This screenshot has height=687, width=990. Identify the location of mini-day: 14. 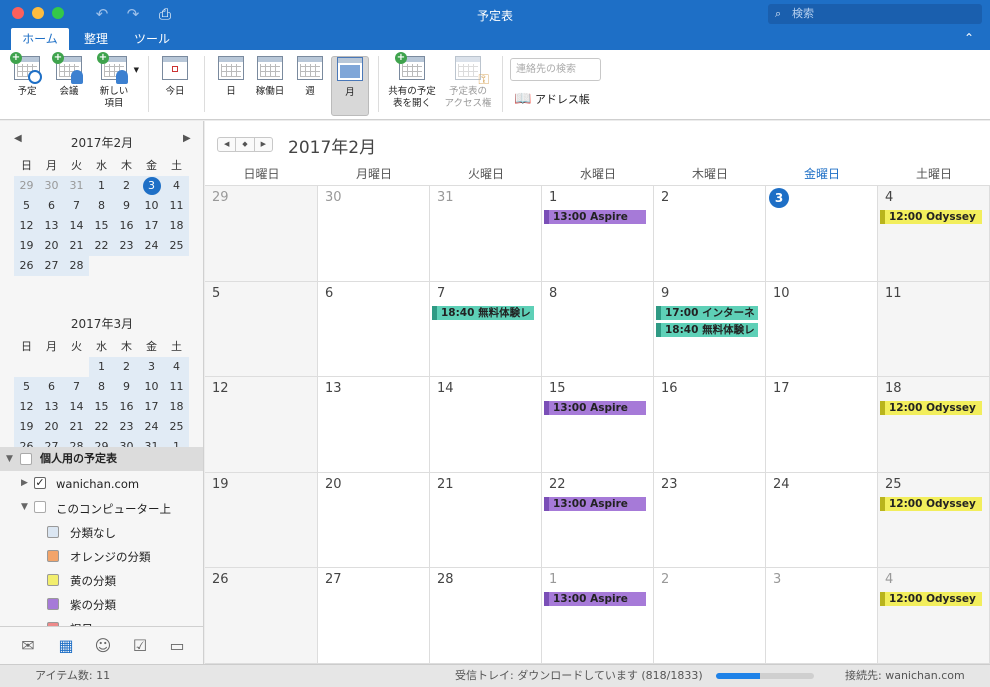
(76, 407).